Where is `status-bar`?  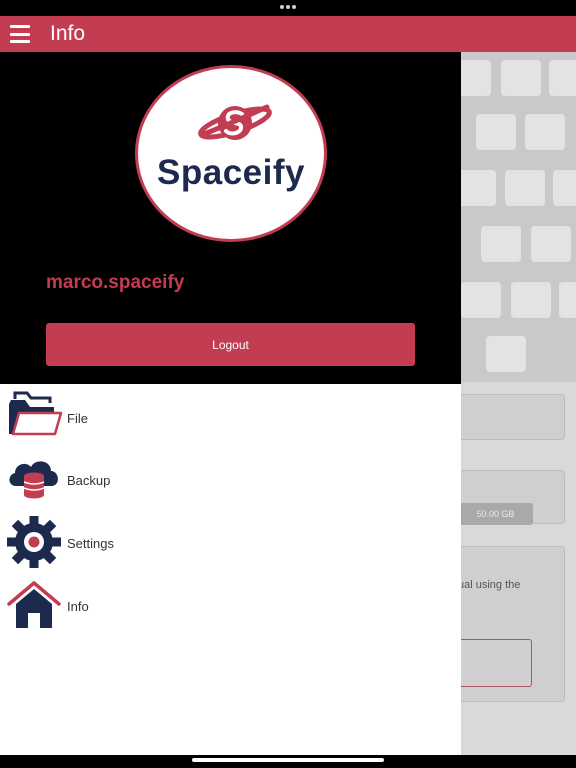
status-bar is located at coordinates (288, 8).